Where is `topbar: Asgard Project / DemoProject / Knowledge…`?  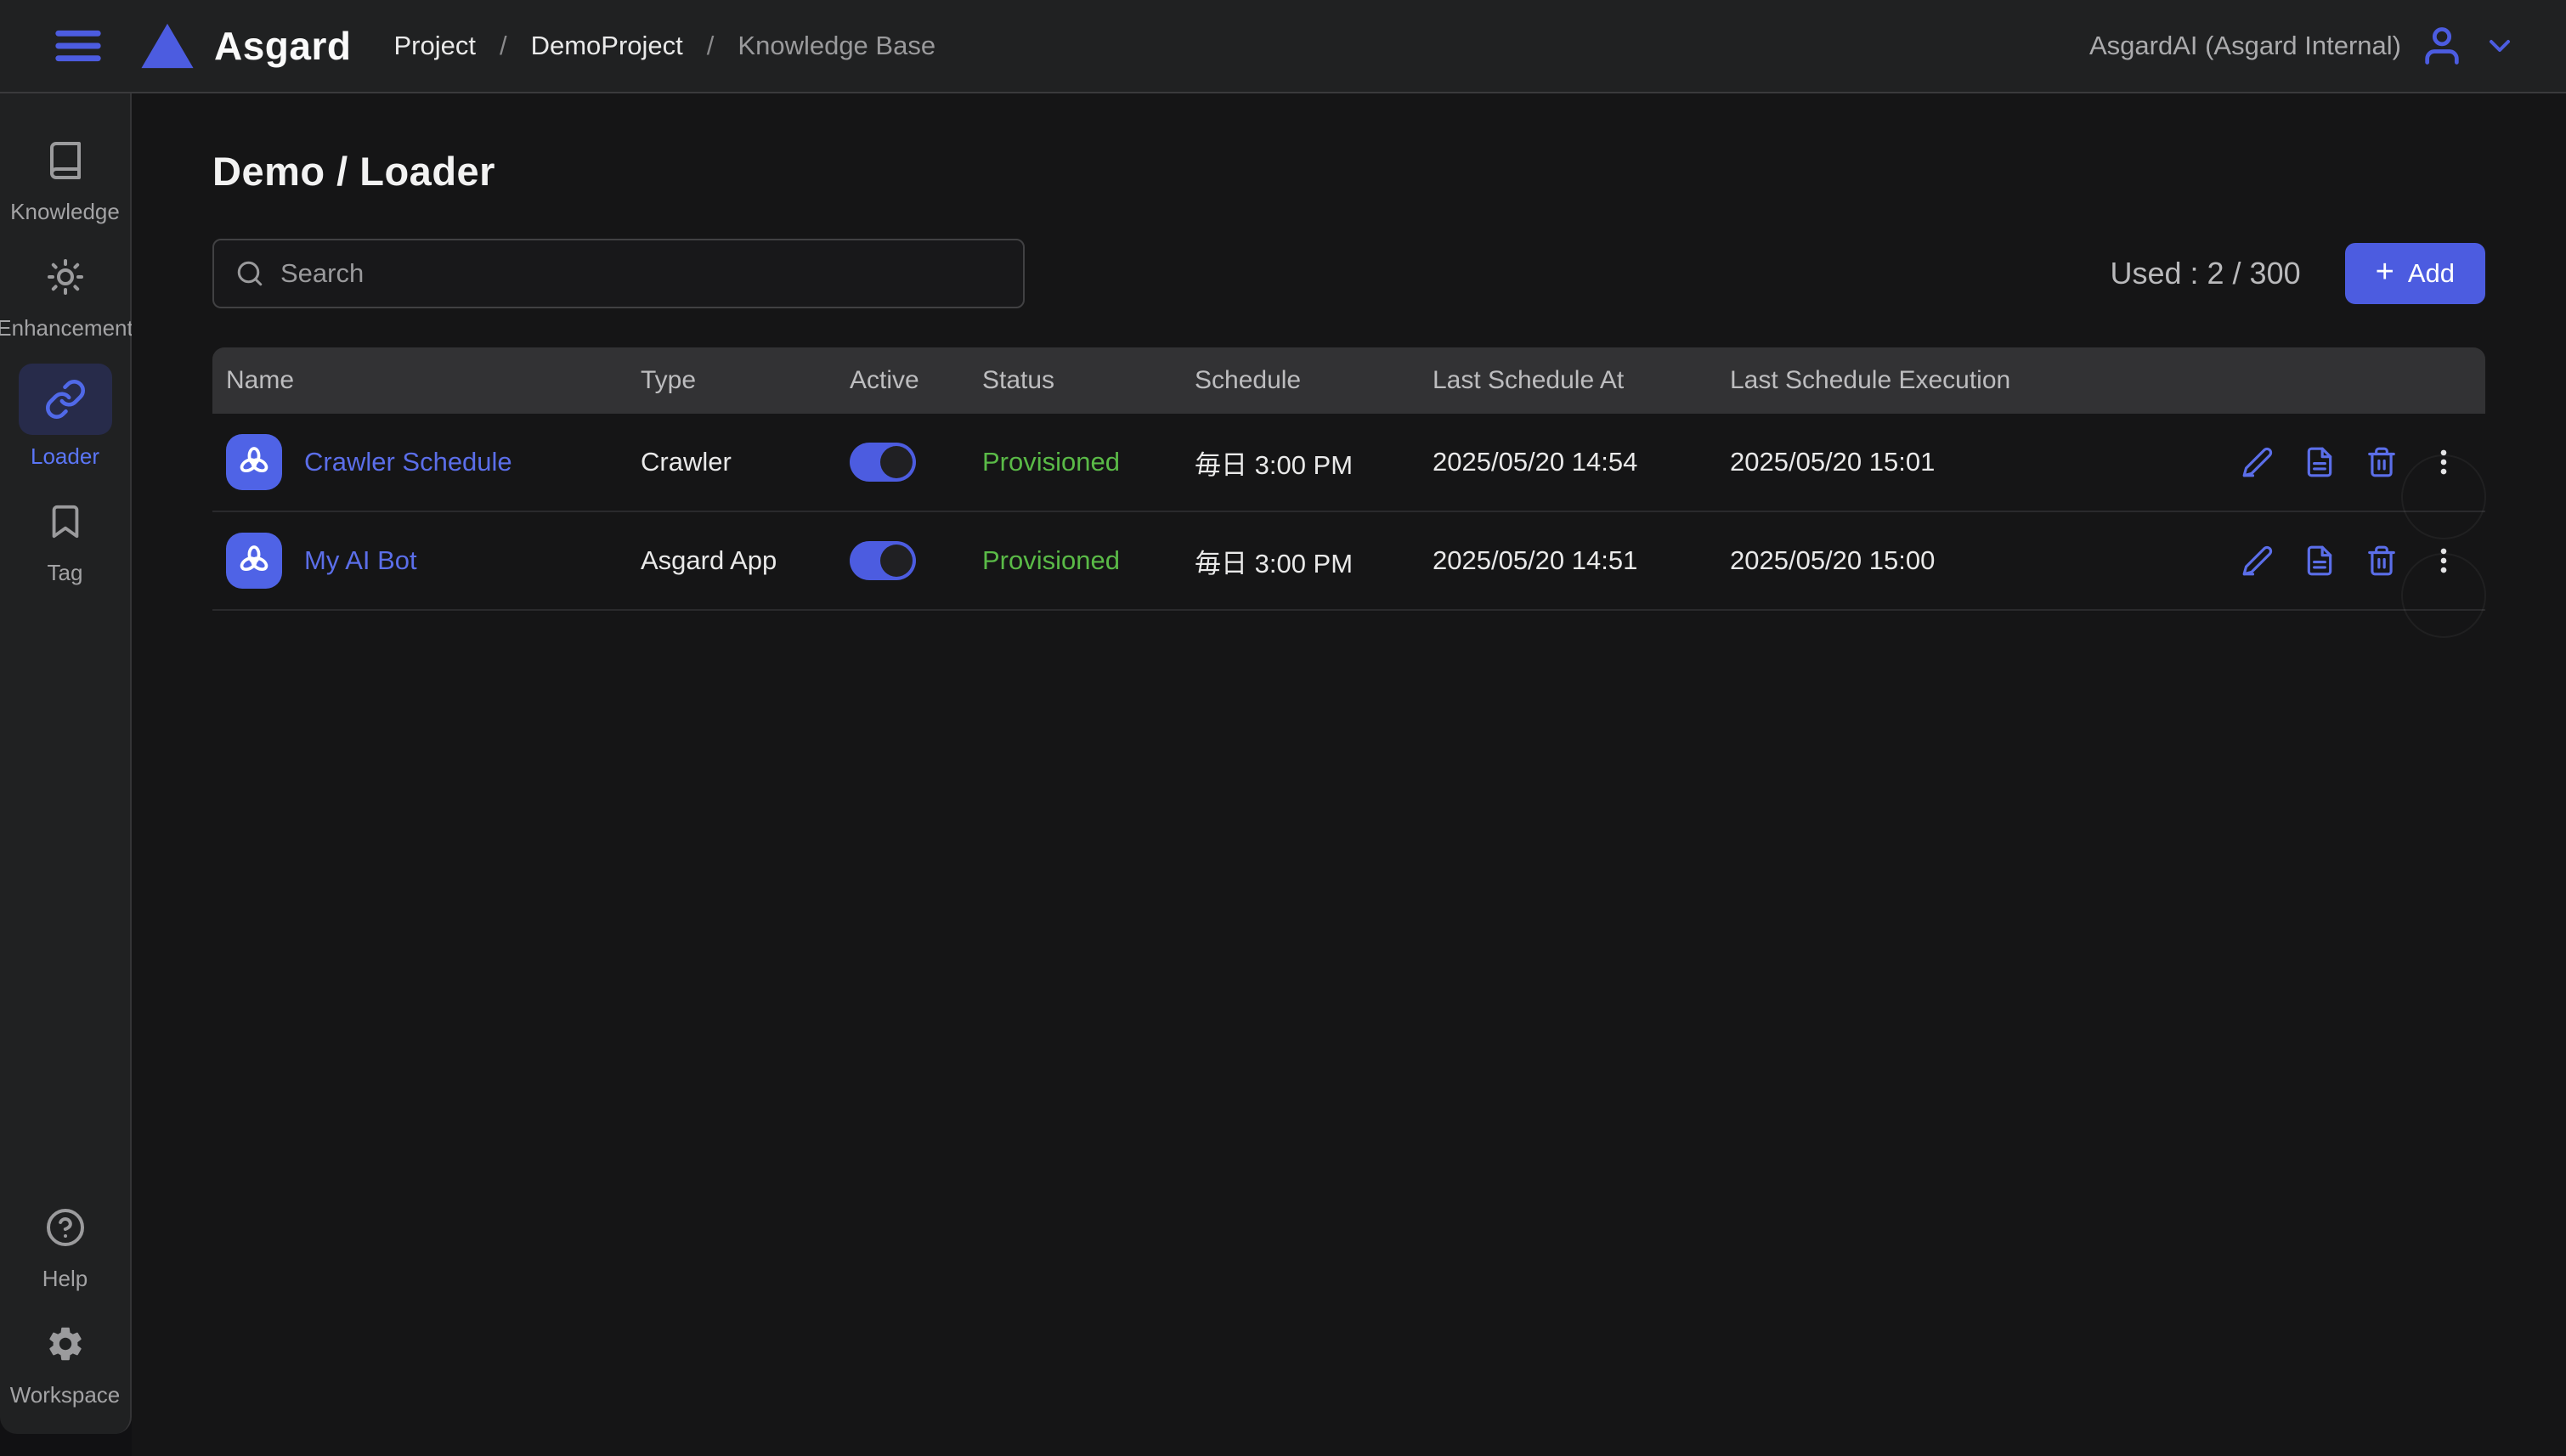 topbar: Asgard Project / DemoProject / Knowledge… is located at coordinates (1283, 47).